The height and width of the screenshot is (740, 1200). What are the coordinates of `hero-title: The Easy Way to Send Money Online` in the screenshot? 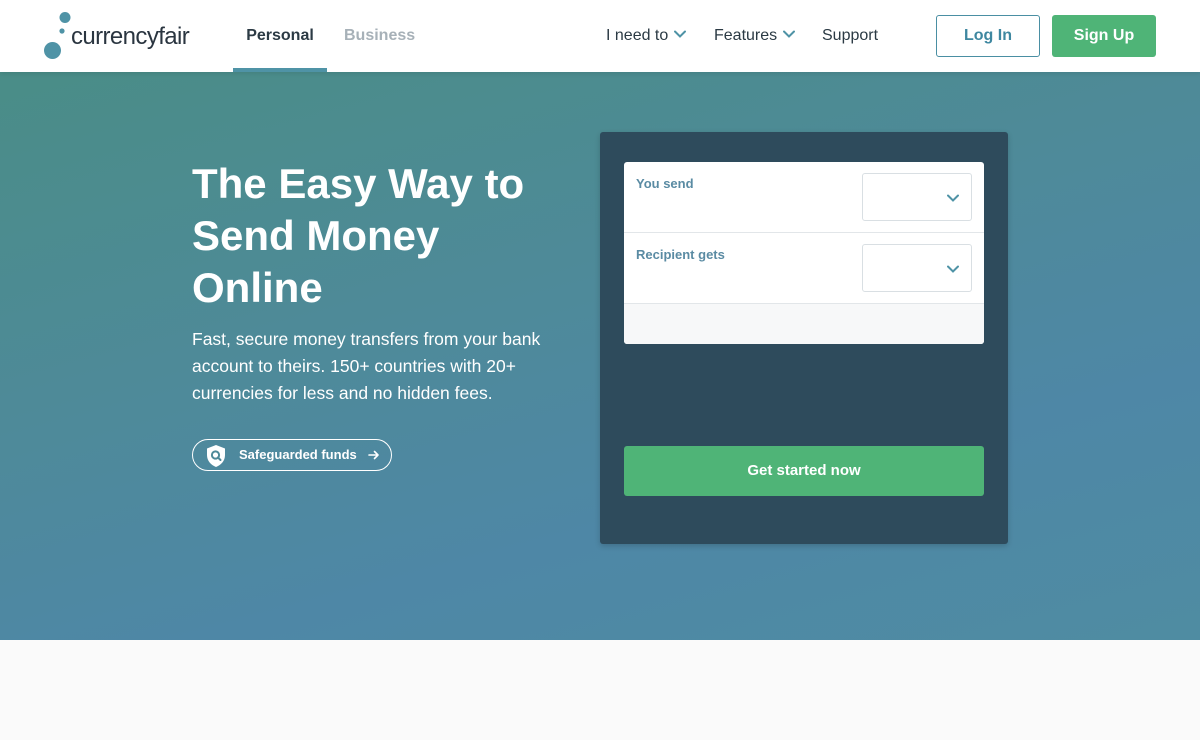 It's located at (358, 235).